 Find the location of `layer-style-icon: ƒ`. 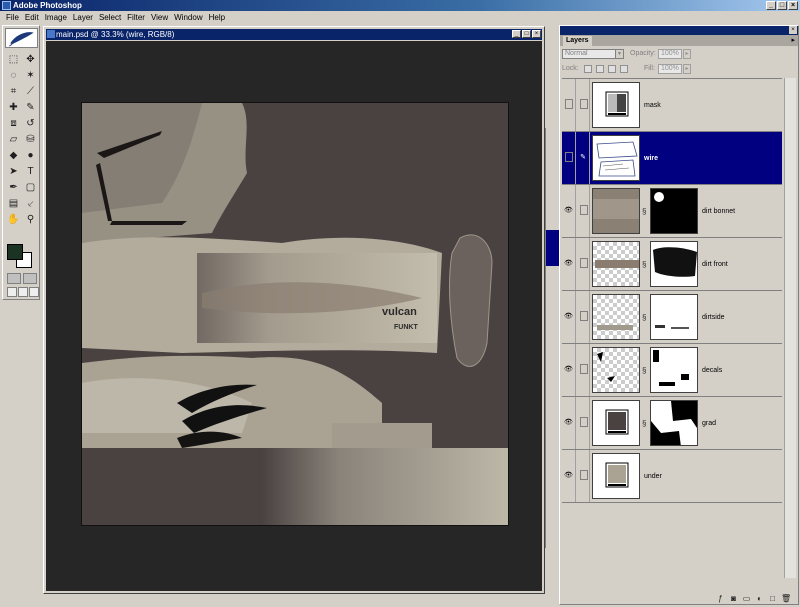

layer-style-icon: ƒ is located at coordinates (720, 598).